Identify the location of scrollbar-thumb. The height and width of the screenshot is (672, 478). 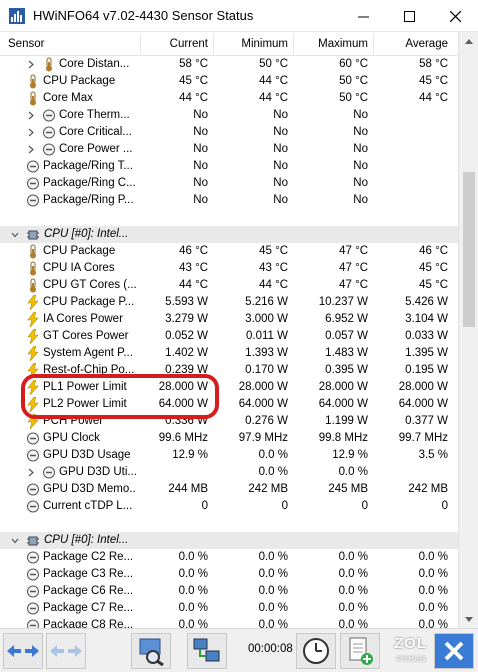
(469, 249).